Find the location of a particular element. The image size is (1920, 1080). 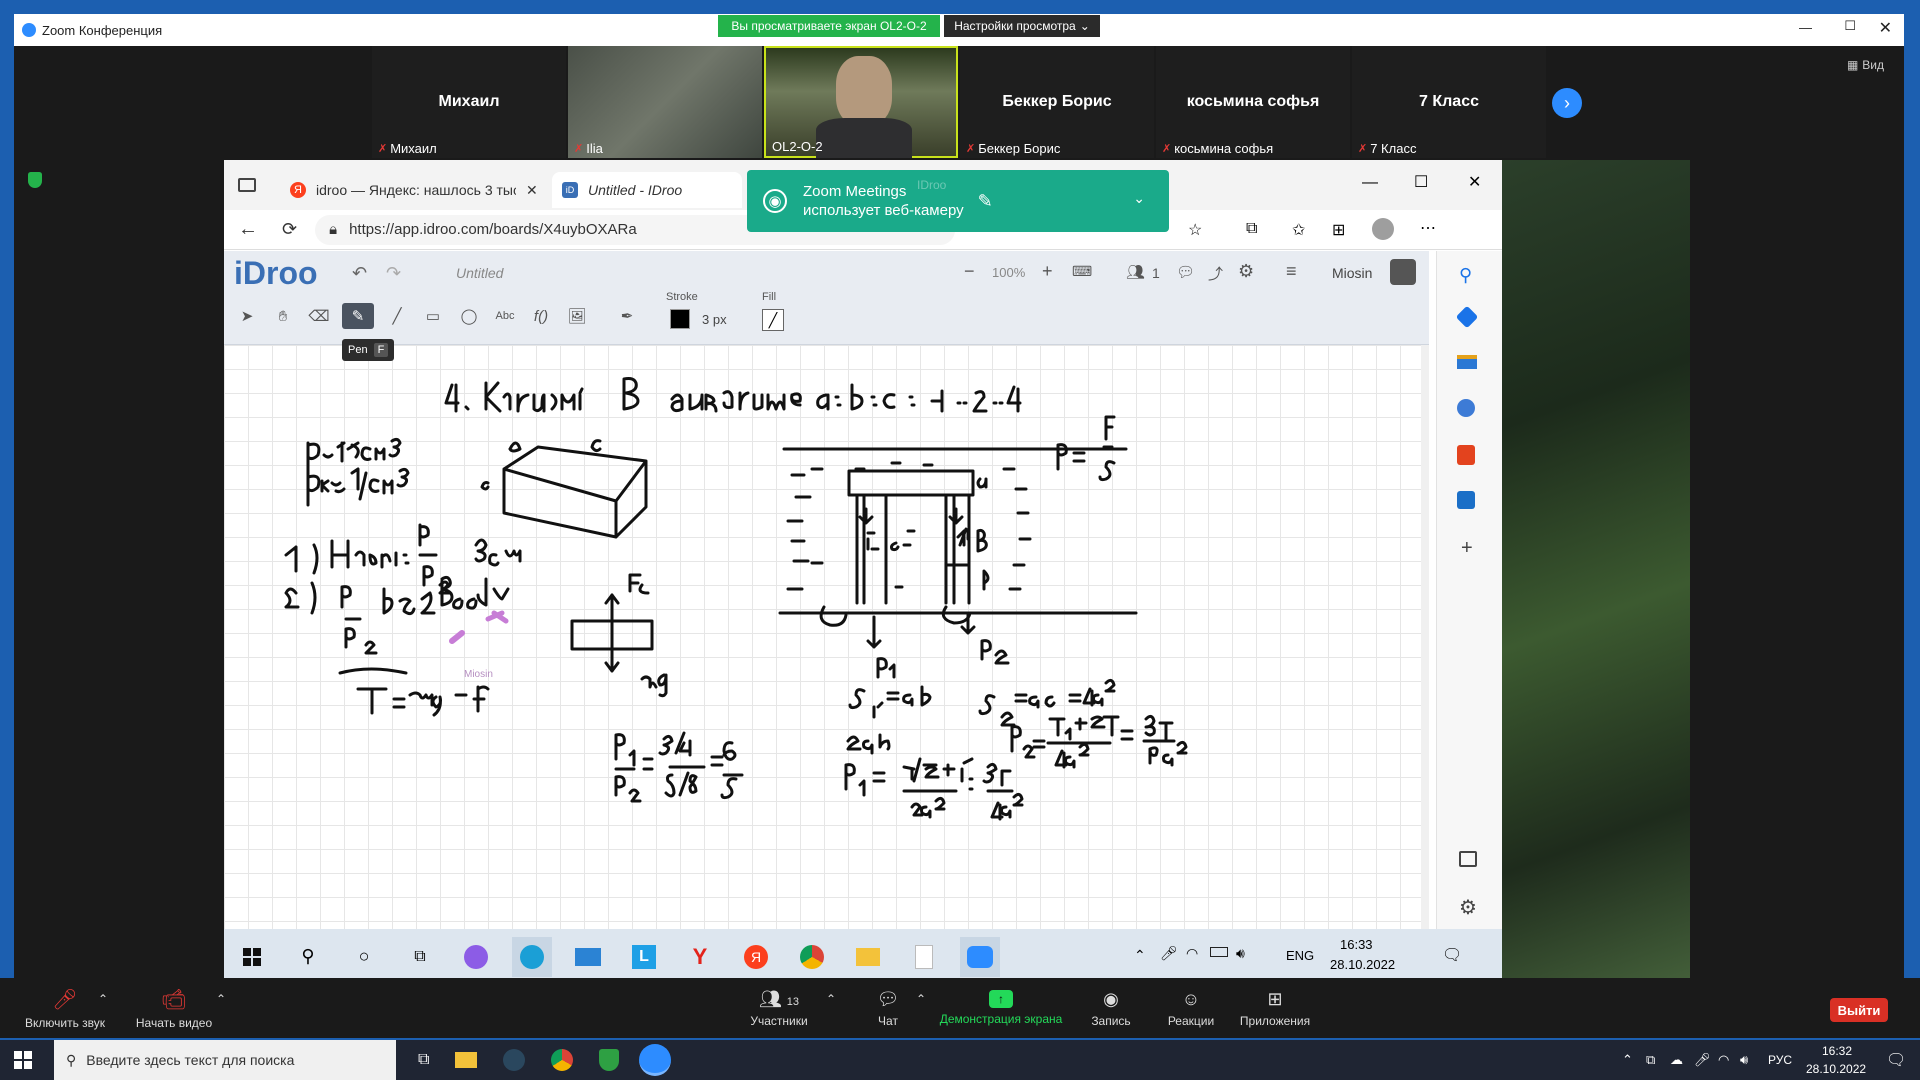

eyedropper-icon: ✒ is located at coordinates (627, 316).